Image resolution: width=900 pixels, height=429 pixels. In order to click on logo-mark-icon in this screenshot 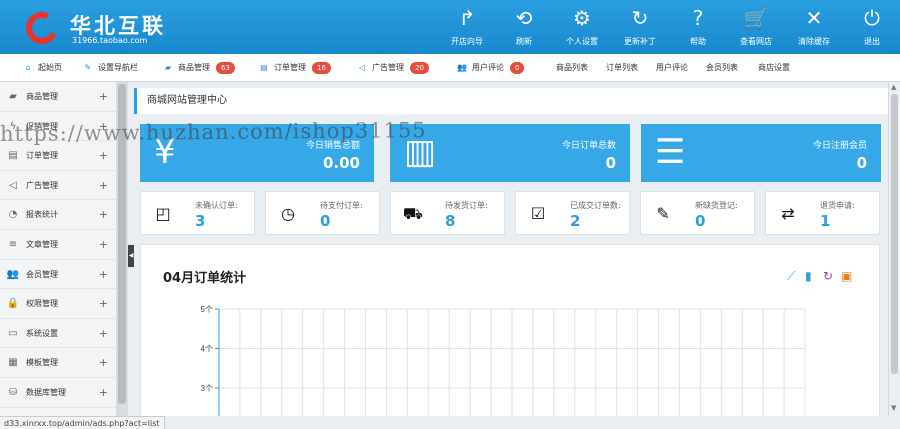, I will do `click(42, 28)`.